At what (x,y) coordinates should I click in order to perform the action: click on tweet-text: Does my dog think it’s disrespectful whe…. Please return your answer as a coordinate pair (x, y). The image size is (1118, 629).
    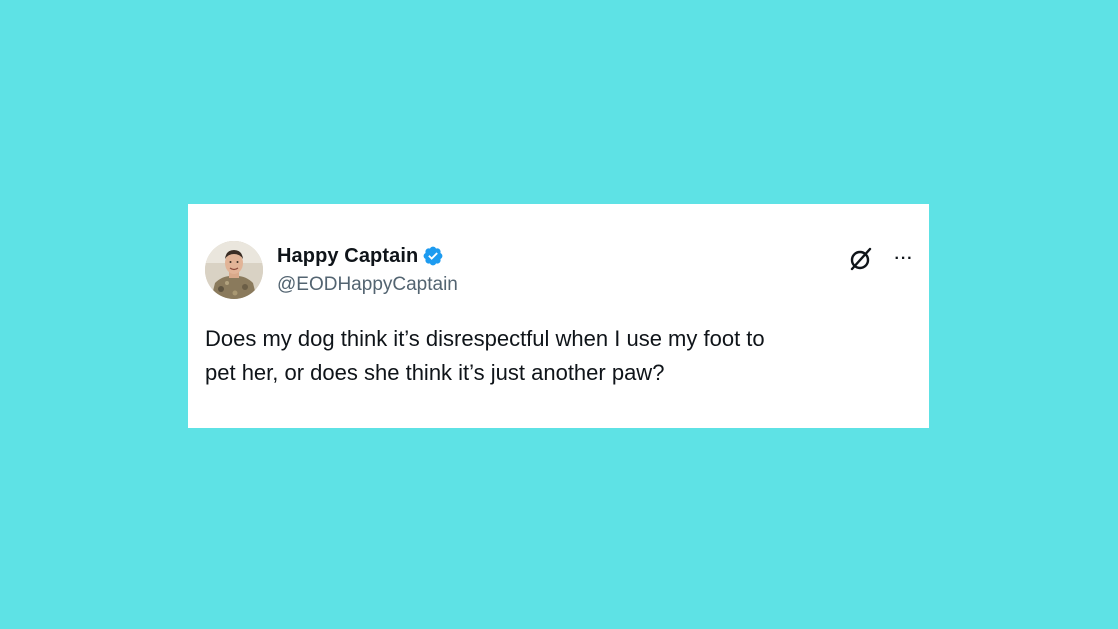
    Looking at the image, I should click on (485, 355).